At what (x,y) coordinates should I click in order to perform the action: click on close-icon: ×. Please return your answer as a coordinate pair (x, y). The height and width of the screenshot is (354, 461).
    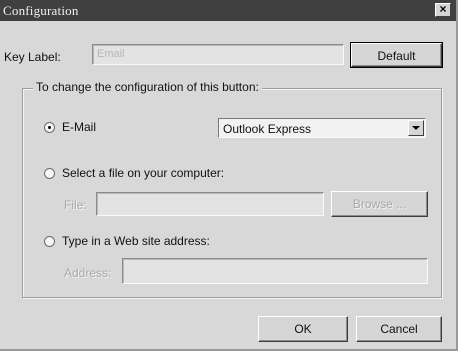
    Looking at the image, I should click on (443, 9).